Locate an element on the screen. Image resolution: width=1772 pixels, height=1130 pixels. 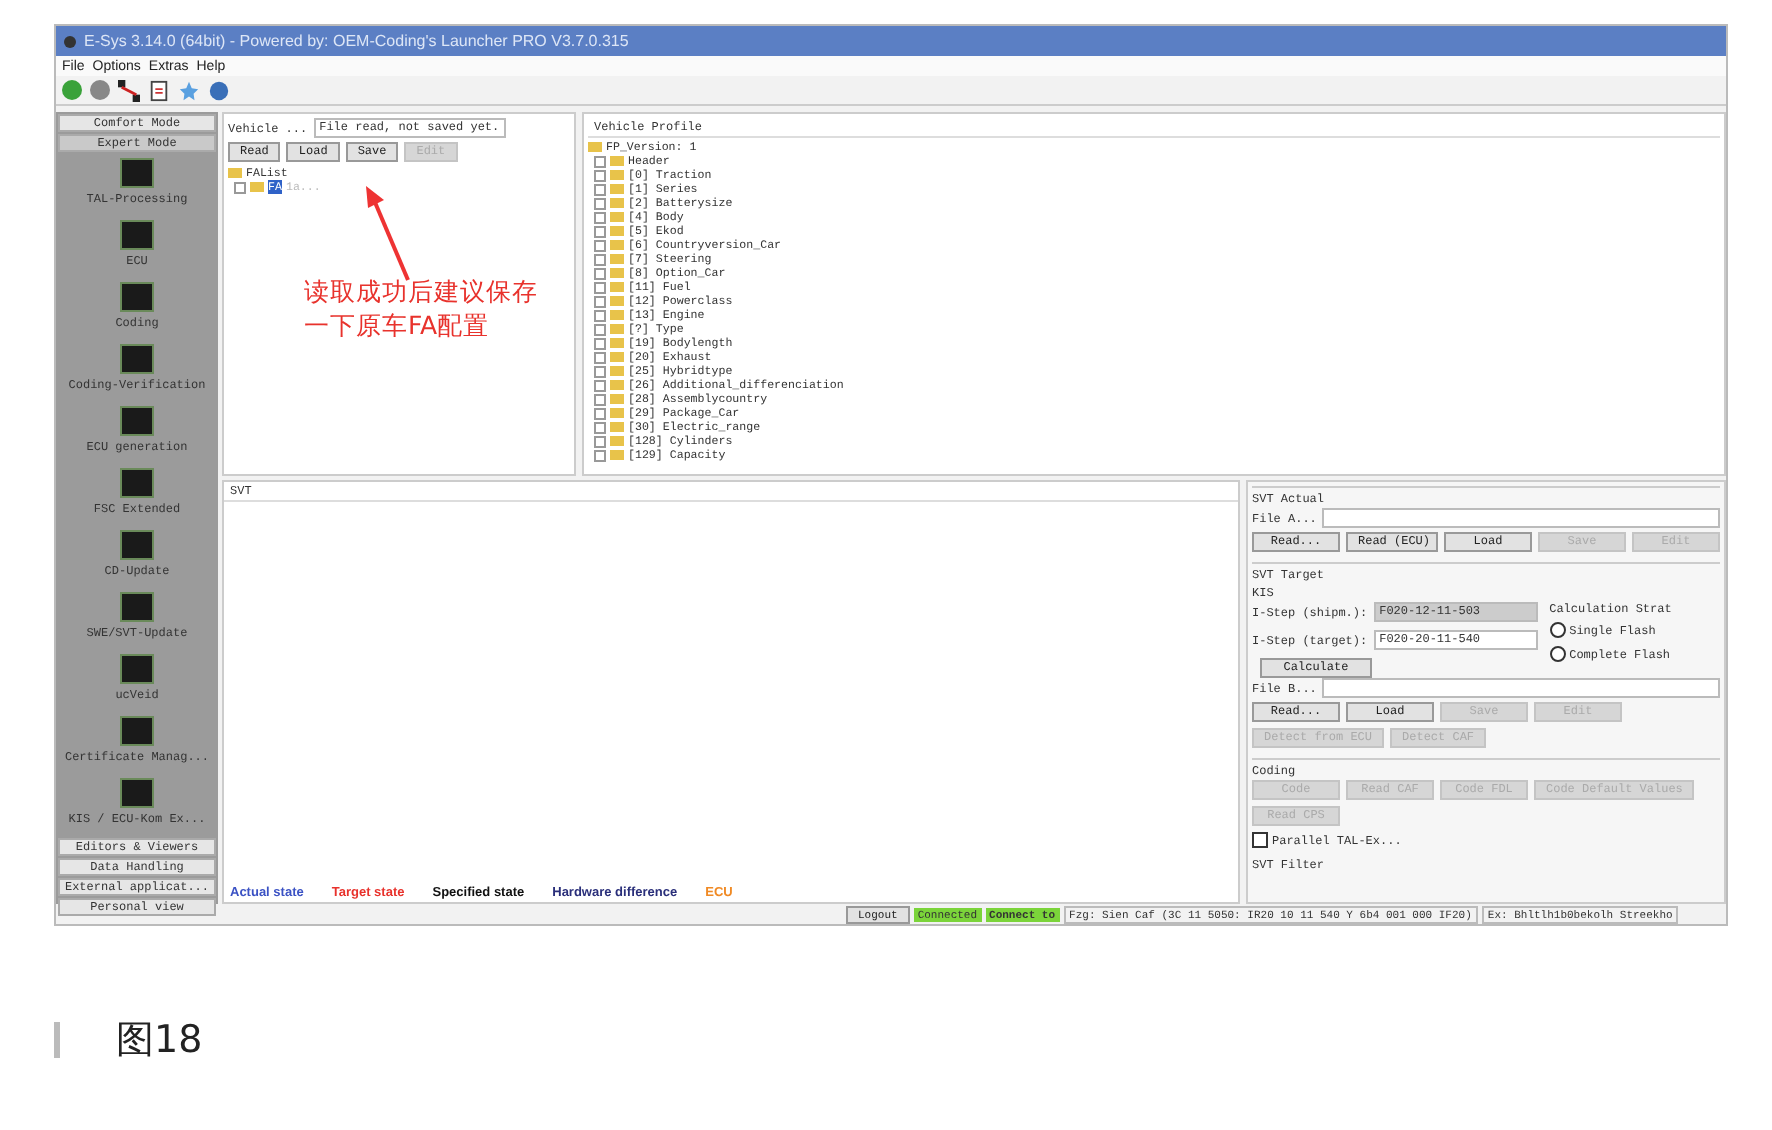
help-icon is located at coordinates (219, 90).